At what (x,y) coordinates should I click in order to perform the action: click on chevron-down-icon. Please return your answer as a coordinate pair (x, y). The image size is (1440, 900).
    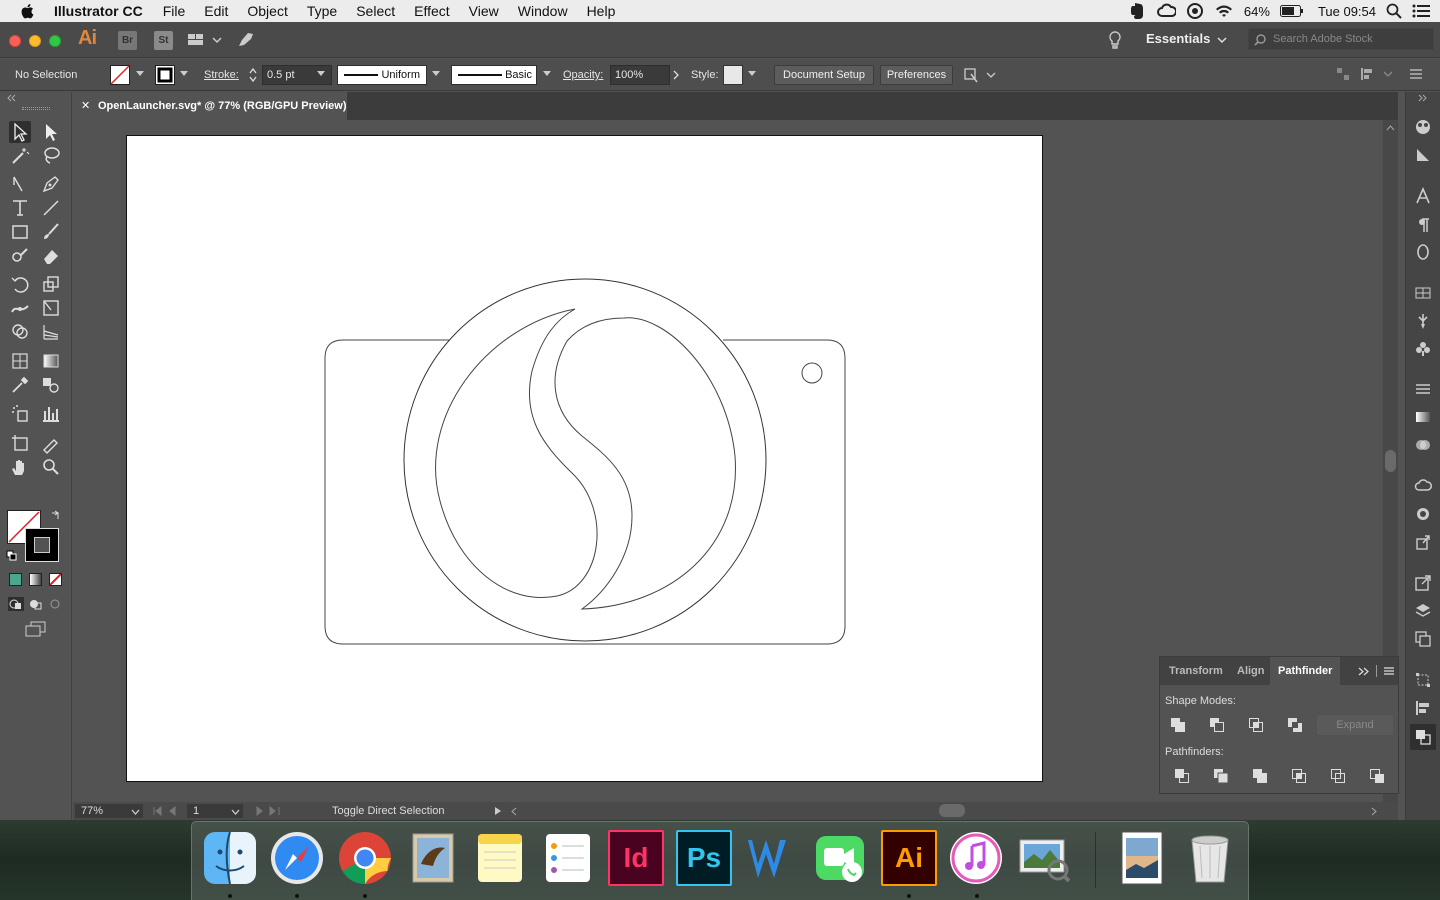
    Looking at the image, I should click on (1222, 40).